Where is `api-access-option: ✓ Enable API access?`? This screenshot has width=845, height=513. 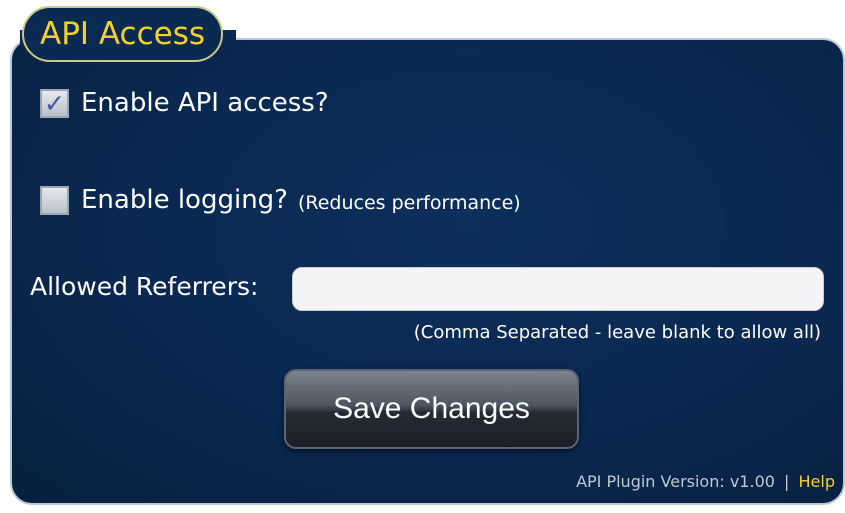 api-access-option: ✓ Enable API access? is located at coordinates (184, 103).